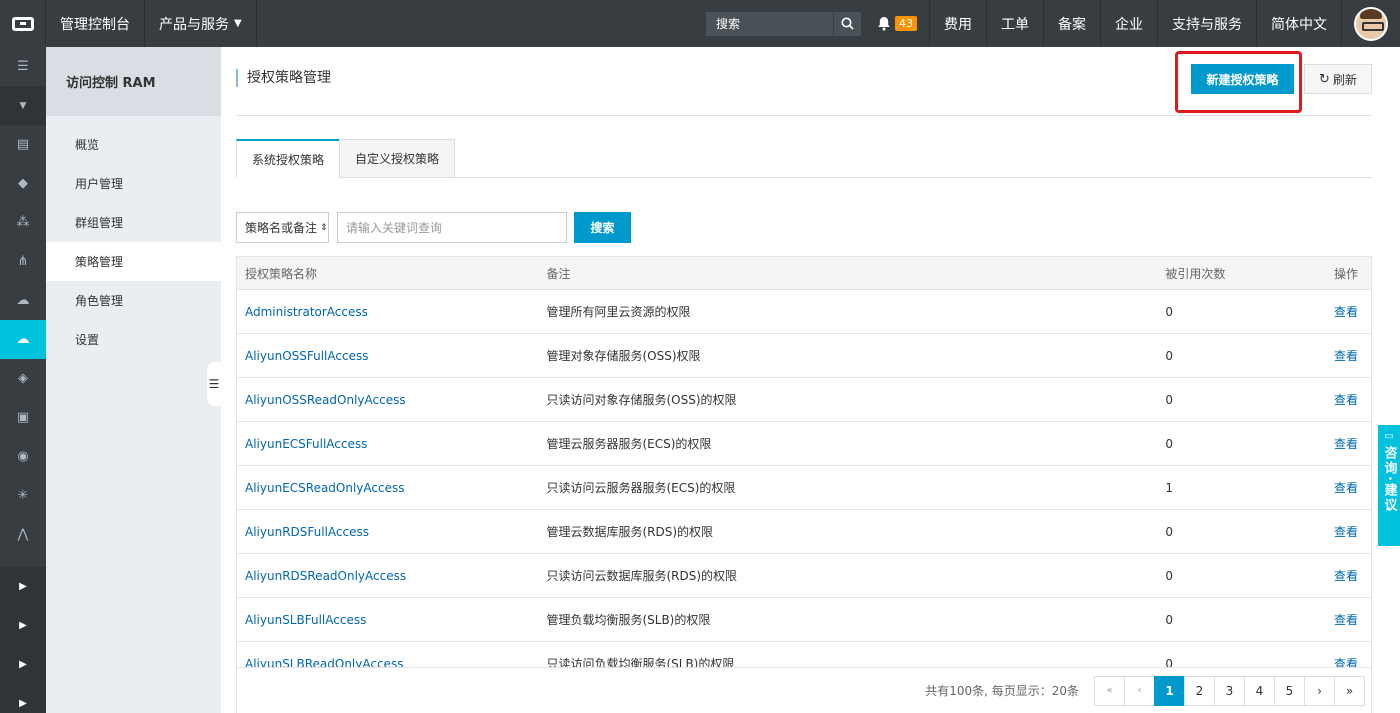 The height and width of the screenshot is (713, 1400). What do you see at coordinates (1389, 436) in the screenshot?
I see `chat-icon: ▭` at bounding box center [1389, 436].